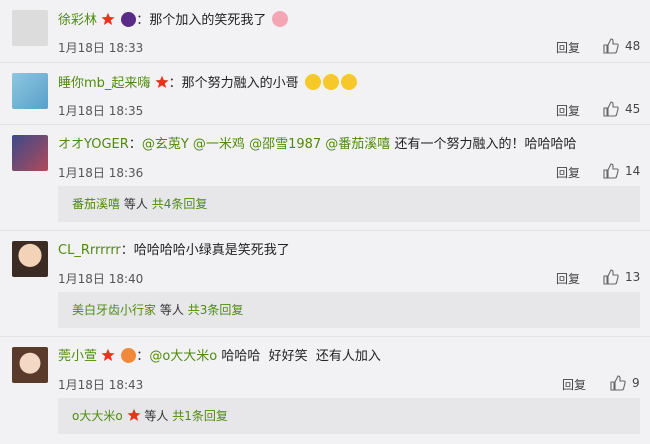 The width and height of the screenshot is (650, 444). Describe the element at coordinates (633, 277) in the screenshot. I see `like-count: 13` at that location.